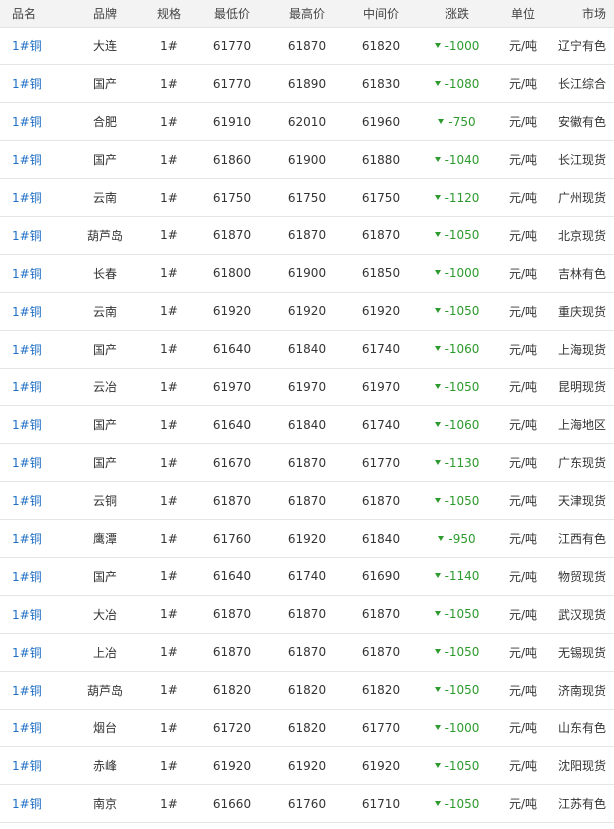 This screenshot has height=829, width=614. Describe the element at coordinates (105, 766) in the screenshot. I see `brand-cell: 赤峰` at that location.